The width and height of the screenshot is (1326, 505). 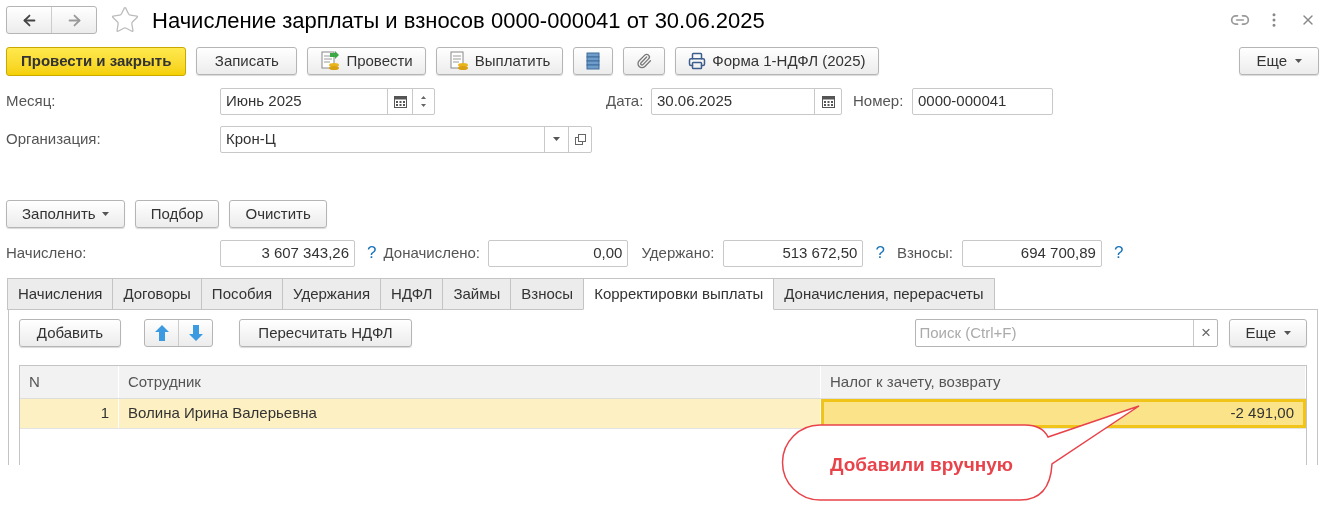 I want to click on date-field: 30.06.2025, so click(x=746, y=101).